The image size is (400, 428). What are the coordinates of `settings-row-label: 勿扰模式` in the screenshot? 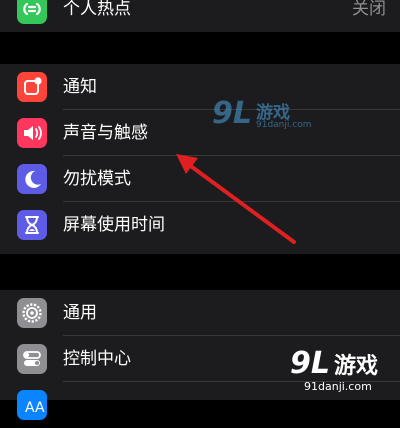 It's located at (97, 179).